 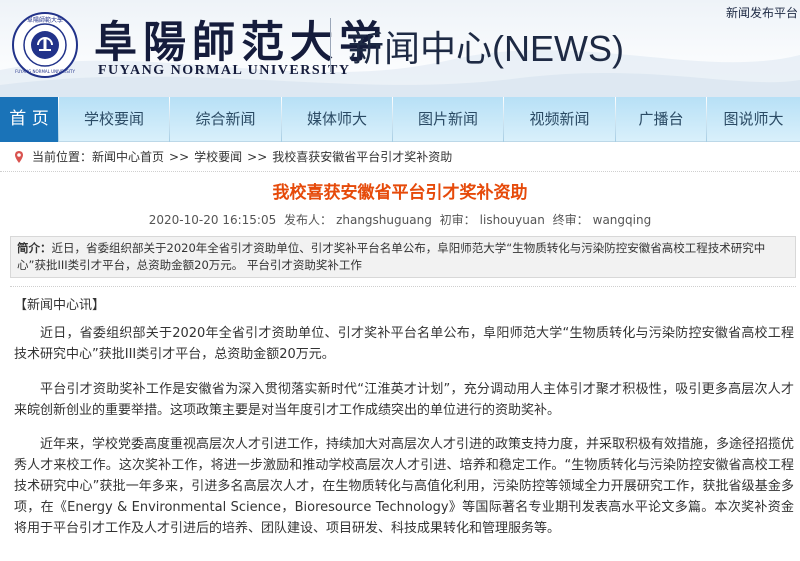 What do you see at coordinates (45, 71) in the screenshot?
I see `svg-text: FUYANG NORMAL UNIVERSITY` at bounding box center [45, 71].